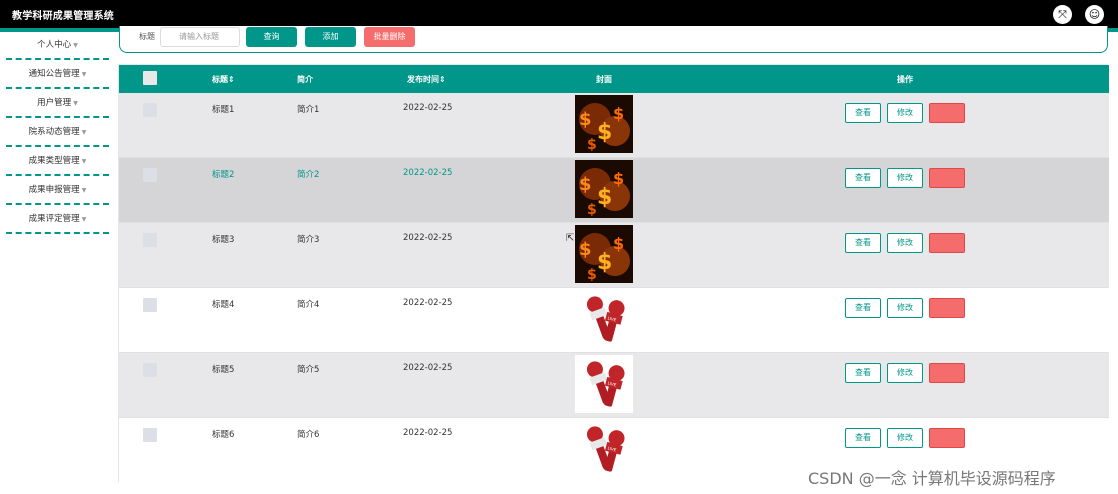 This screenshot has width=1118, height=494. What do you see at coordinates (63, 16) in the screenshot?
I see `app-title: 教学科研成果管理系统` at bounding box center [63, 16].